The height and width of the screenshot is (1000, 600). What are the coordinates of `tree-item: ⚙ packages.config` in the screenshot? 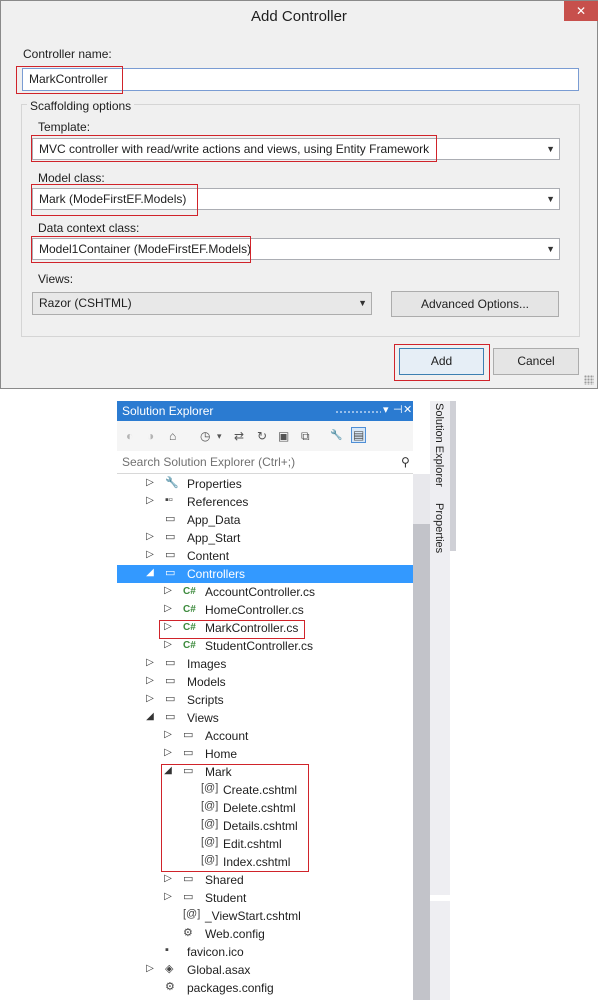 It's located at (265, 988).